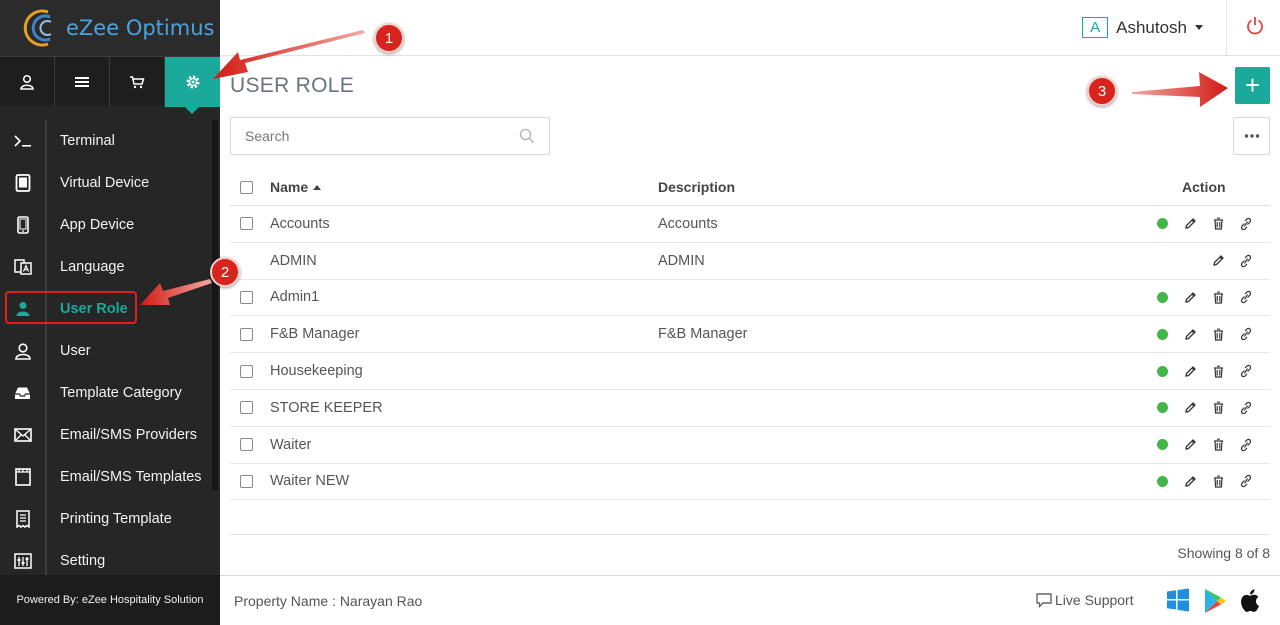  I want to click on cart-icon, so click(137, 82).